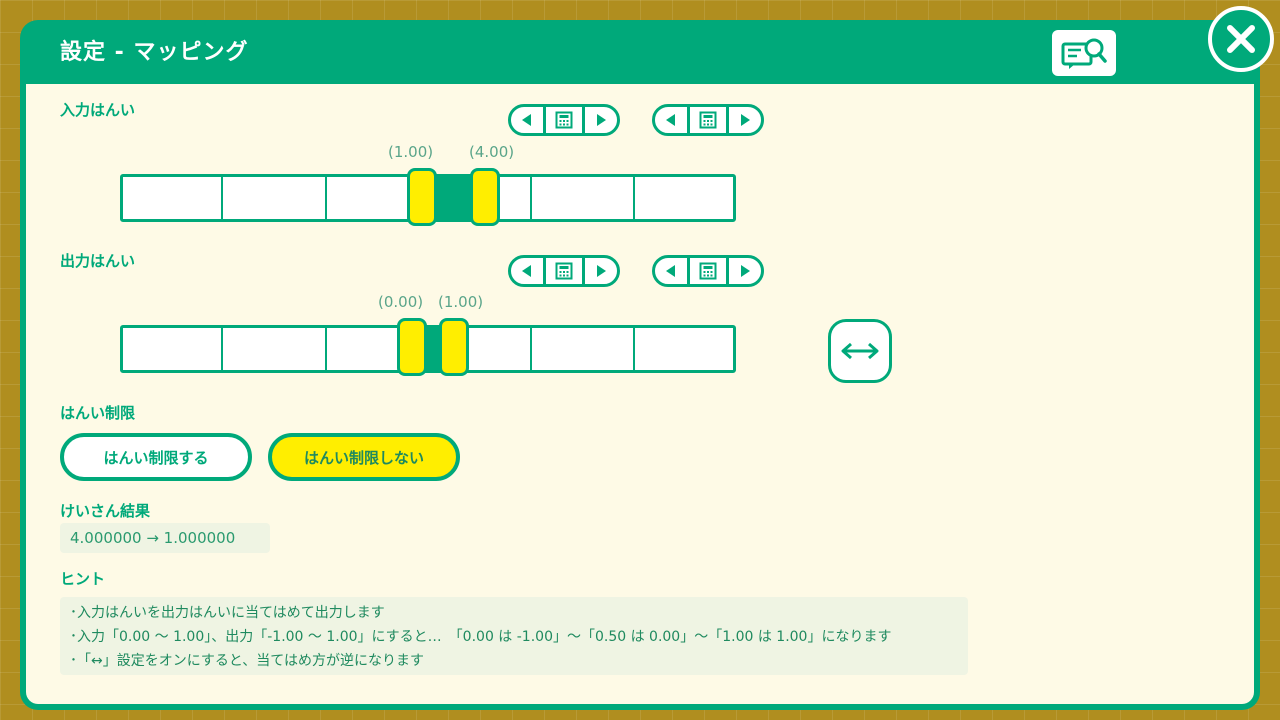 This screenshot has width=1280, height=720. I want to click on close-icon, so click(1241, 39).